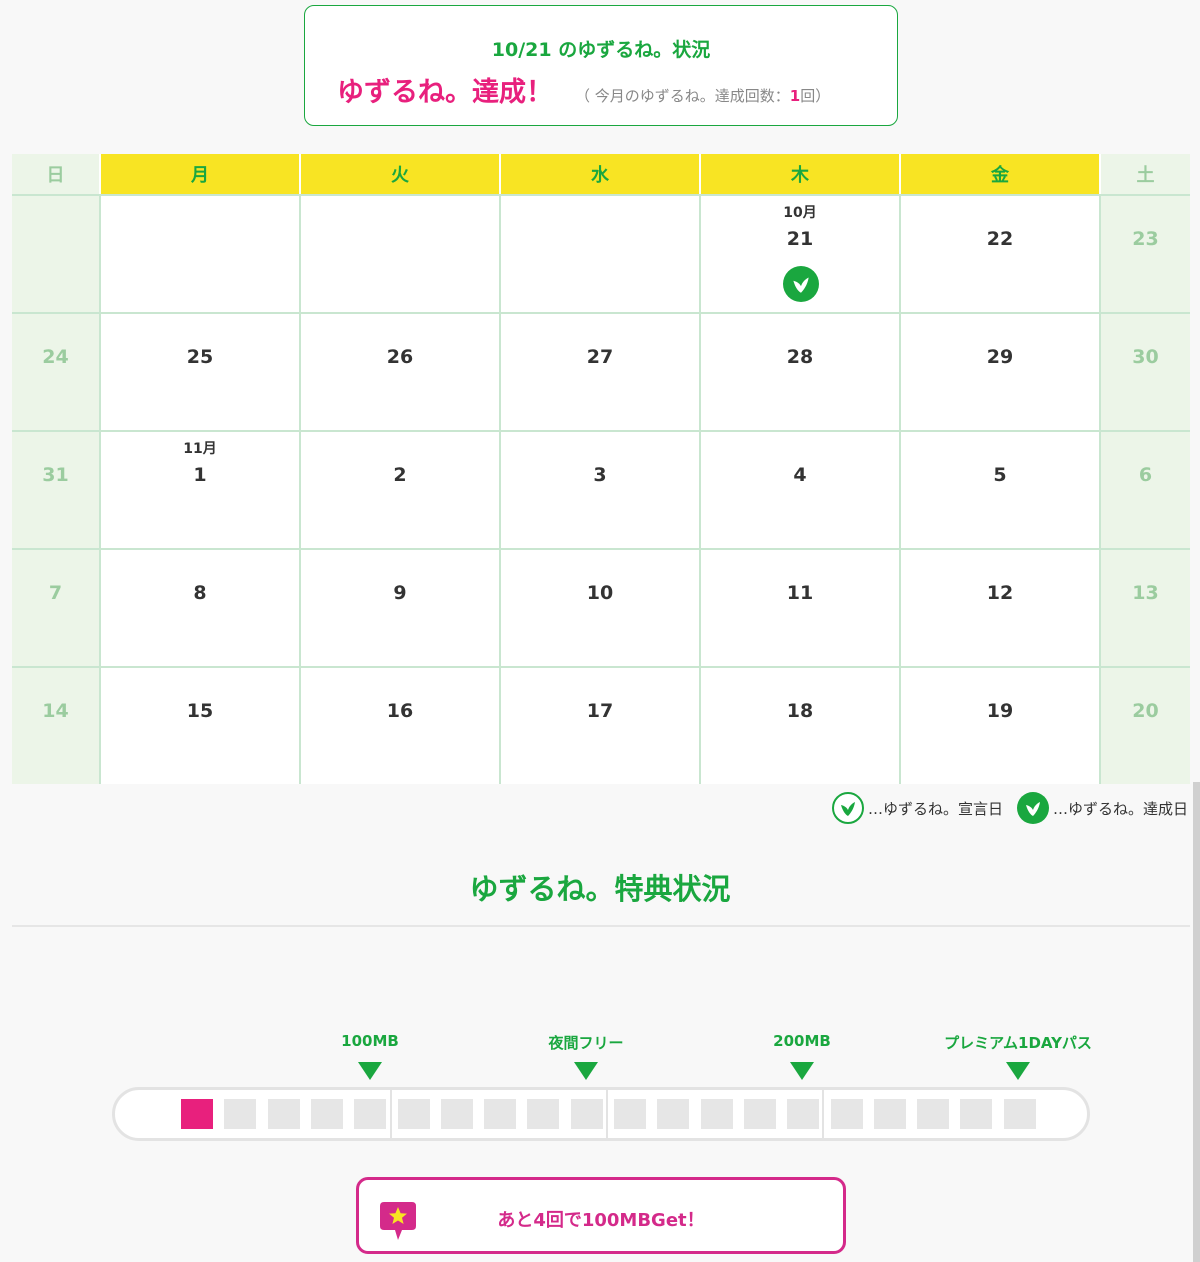 The width and height of the screenshot is (1200, 1262). Describe the element at coordinates (702, 95) in the screenshot. I see `monthly-count: （ 今月のゆずるね。達成回数：1回）` at that location.